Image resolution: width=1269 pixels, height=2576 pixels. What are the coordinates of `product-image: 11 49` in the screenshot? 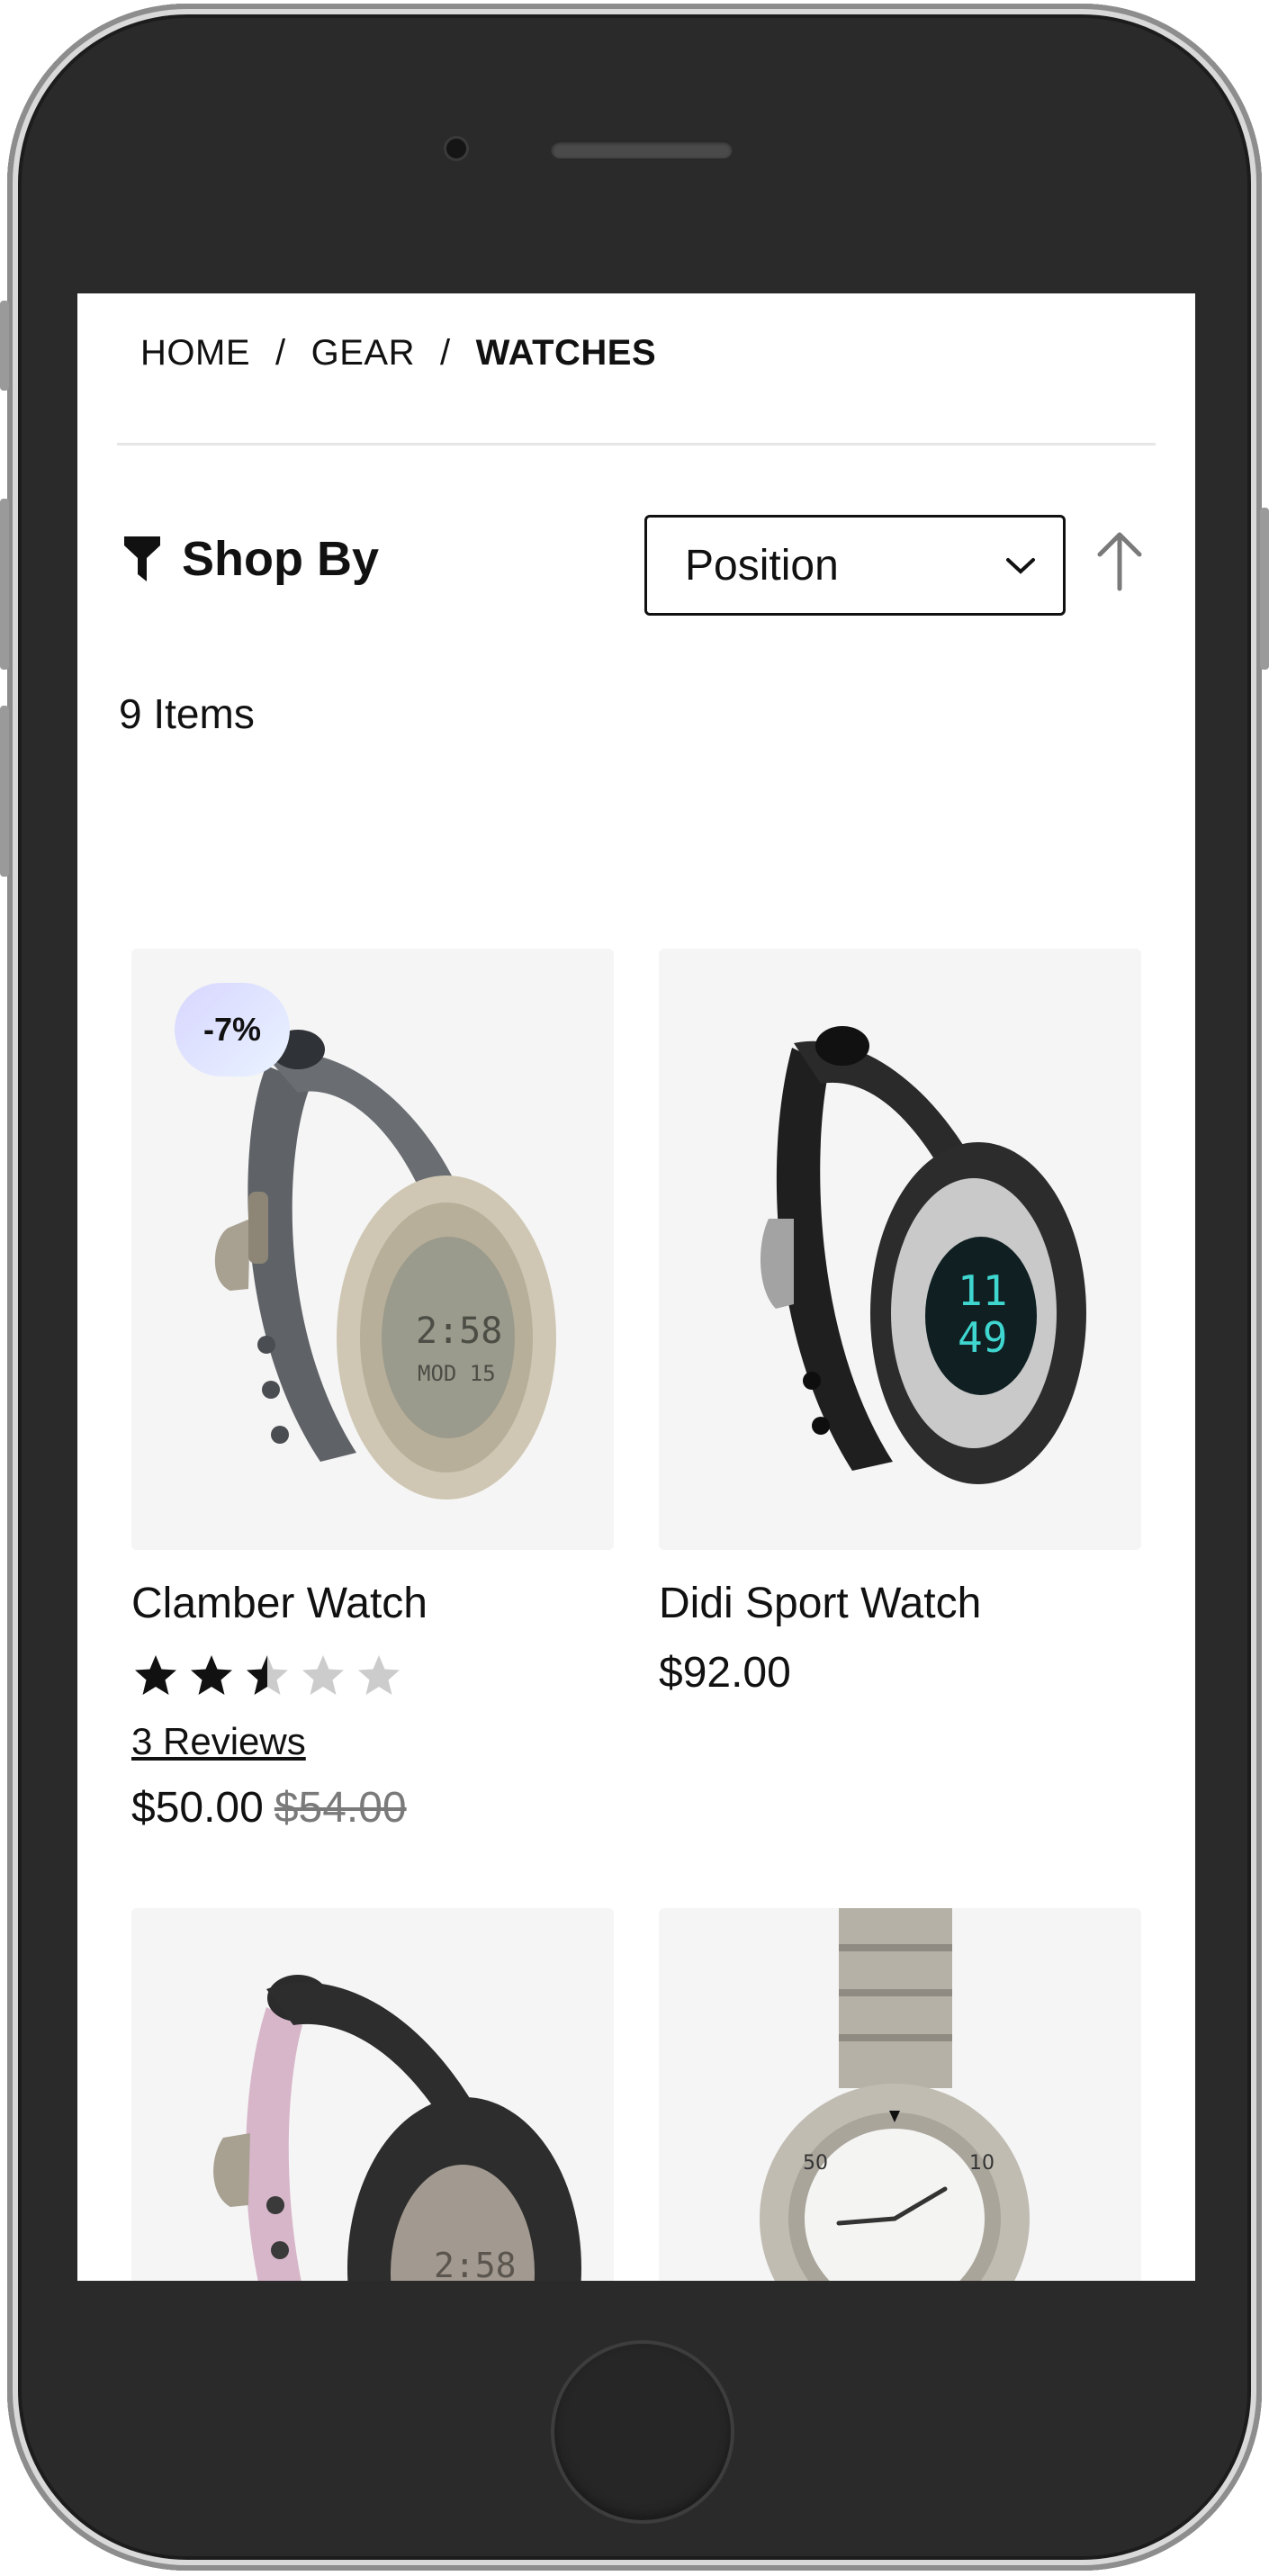 It's located at (900, 1249).